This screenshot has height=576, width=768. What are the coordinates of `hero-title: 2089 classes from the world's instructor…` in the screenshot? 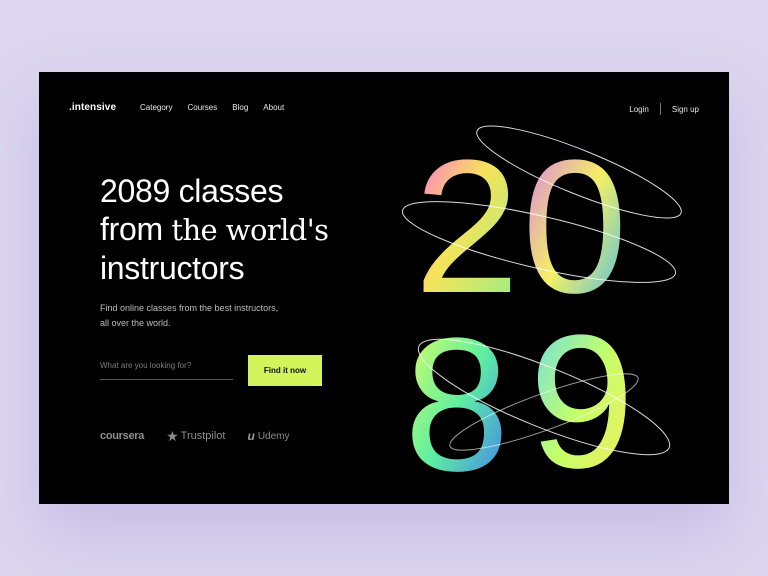 It's located at (214, 229).